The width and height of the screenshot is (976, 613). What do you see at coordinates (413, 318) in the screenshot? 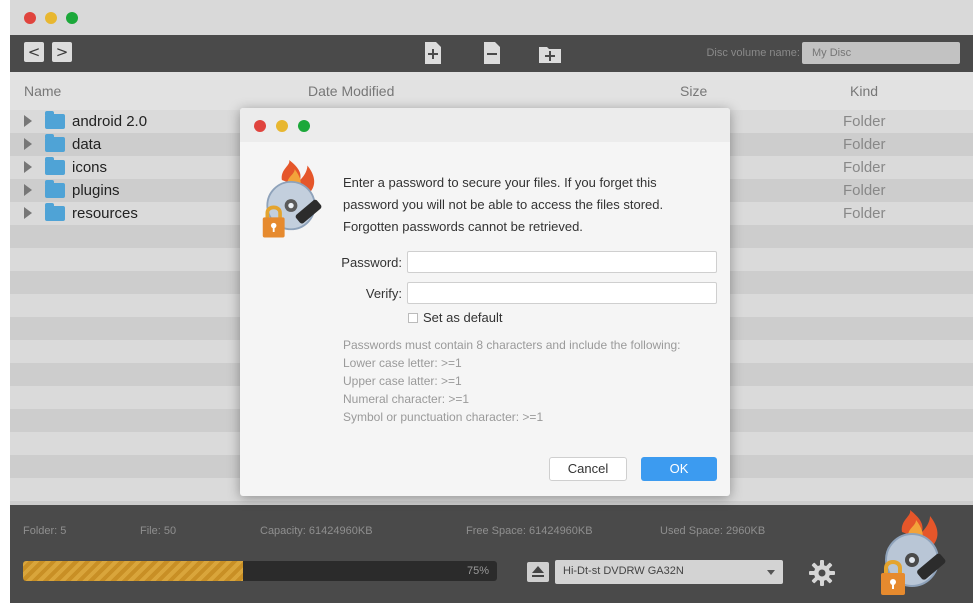
I see `set-default-checkbox` at bounding box center [413, 318].